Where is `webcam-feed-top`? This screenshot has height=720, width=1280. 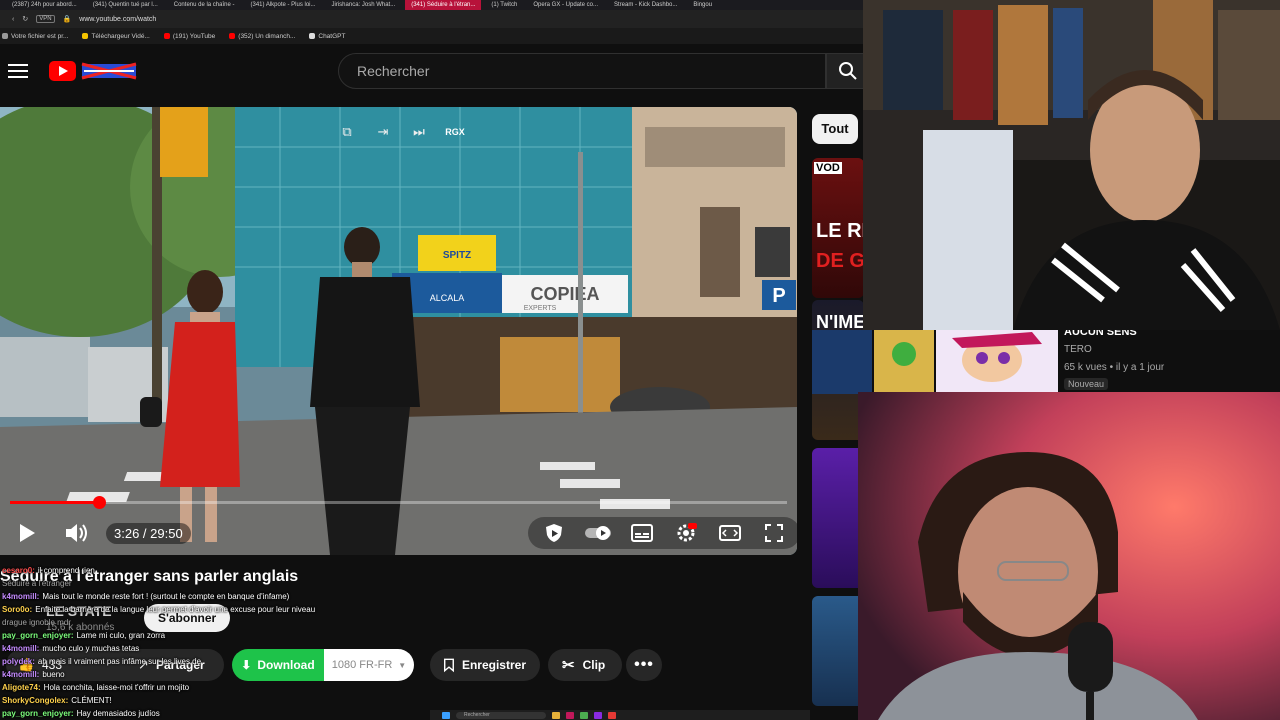 webcam-feed-top is located at coordinates (1071, 165).